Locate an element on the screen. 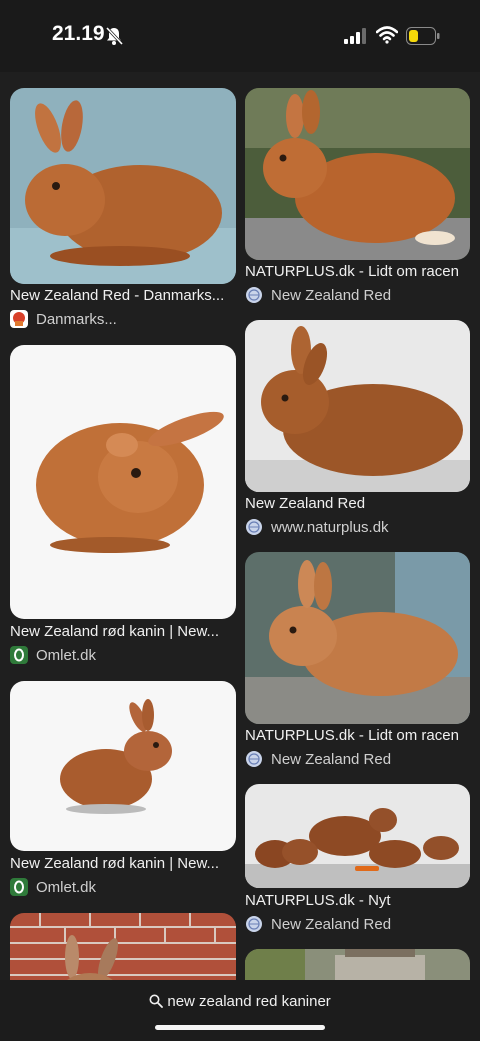 The width and height of the screenshot is (480, 1041). wifi-icon is located at coordinates (387, 35).